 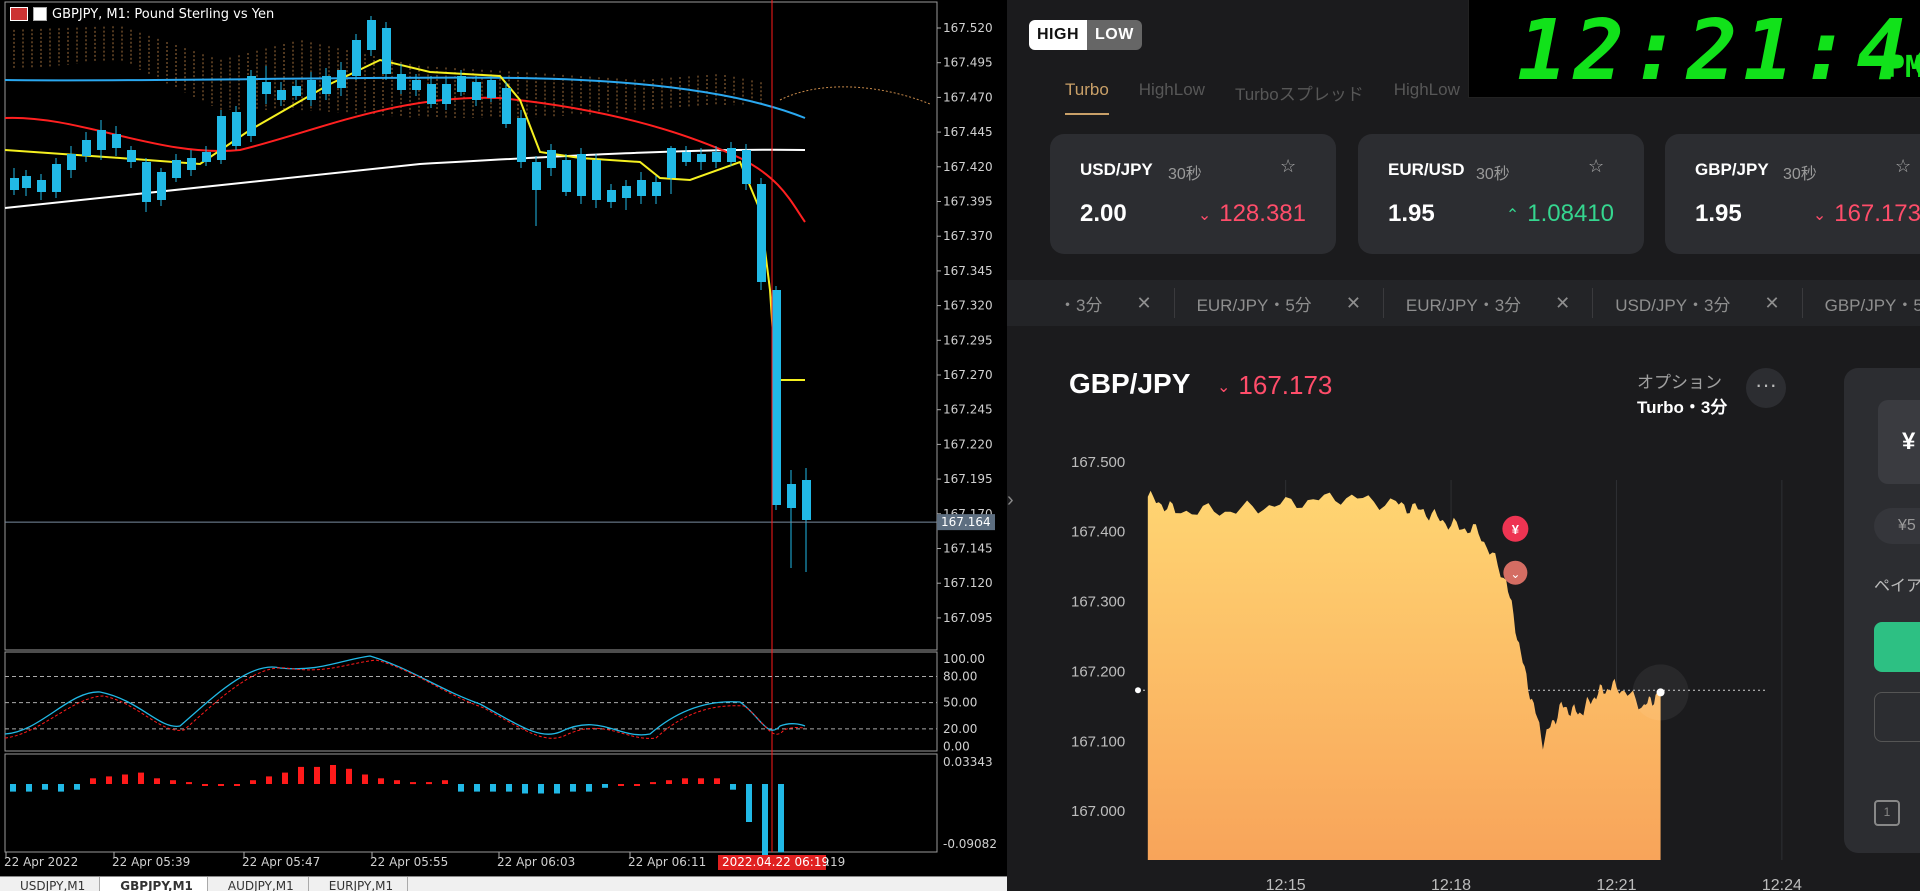 I want to click on asset-chip: ・3分 ✕, so click(x=1091, y=303).